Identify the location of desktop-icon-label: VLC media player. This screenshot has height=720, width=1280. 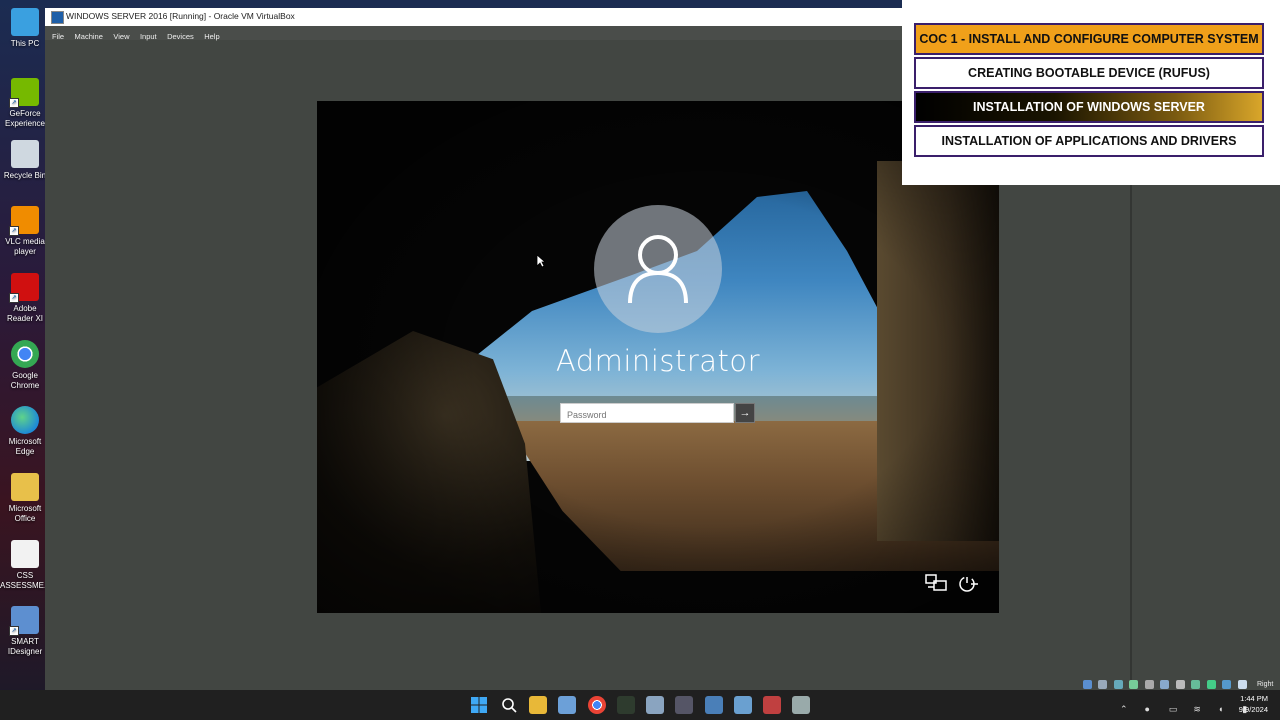
(25, 246).